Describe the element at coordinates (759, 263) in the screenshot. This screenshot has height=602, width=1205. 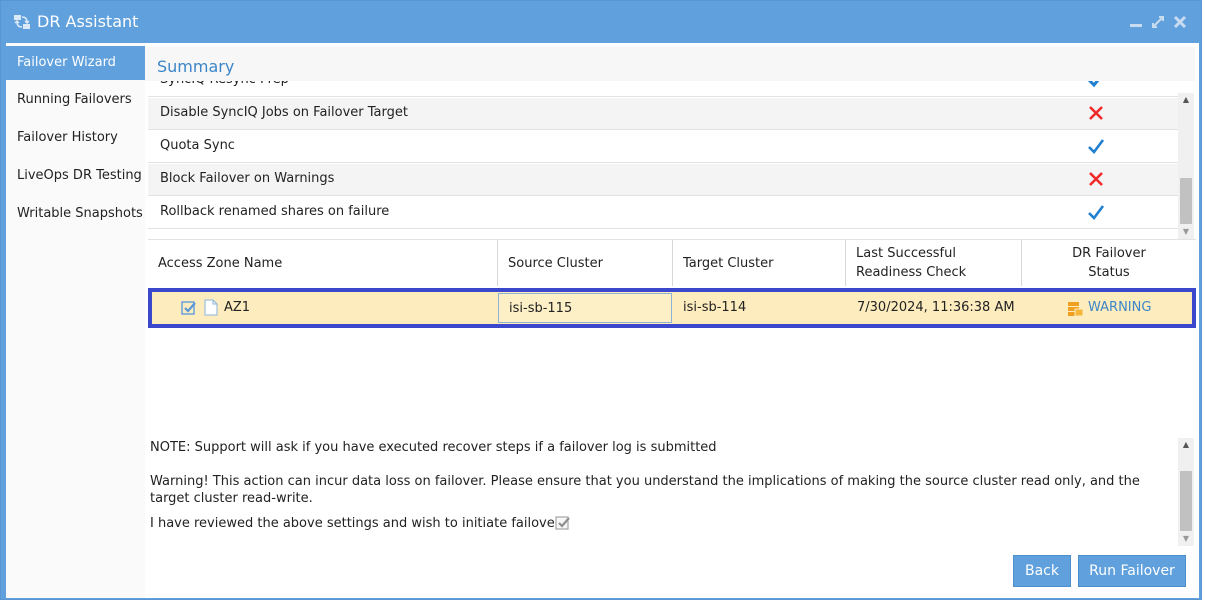
I see `column-header-target-cluster: Target Cluster` at that location.